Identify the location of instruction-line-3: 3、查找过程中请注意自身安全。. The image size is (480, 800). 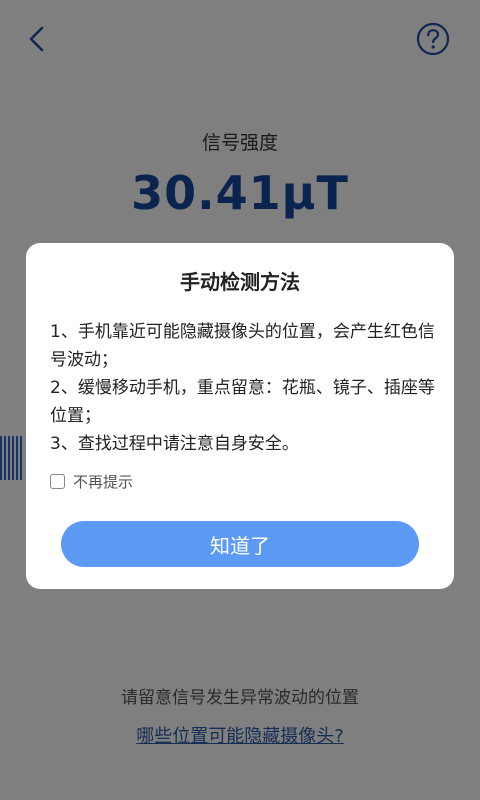
(174, 444).